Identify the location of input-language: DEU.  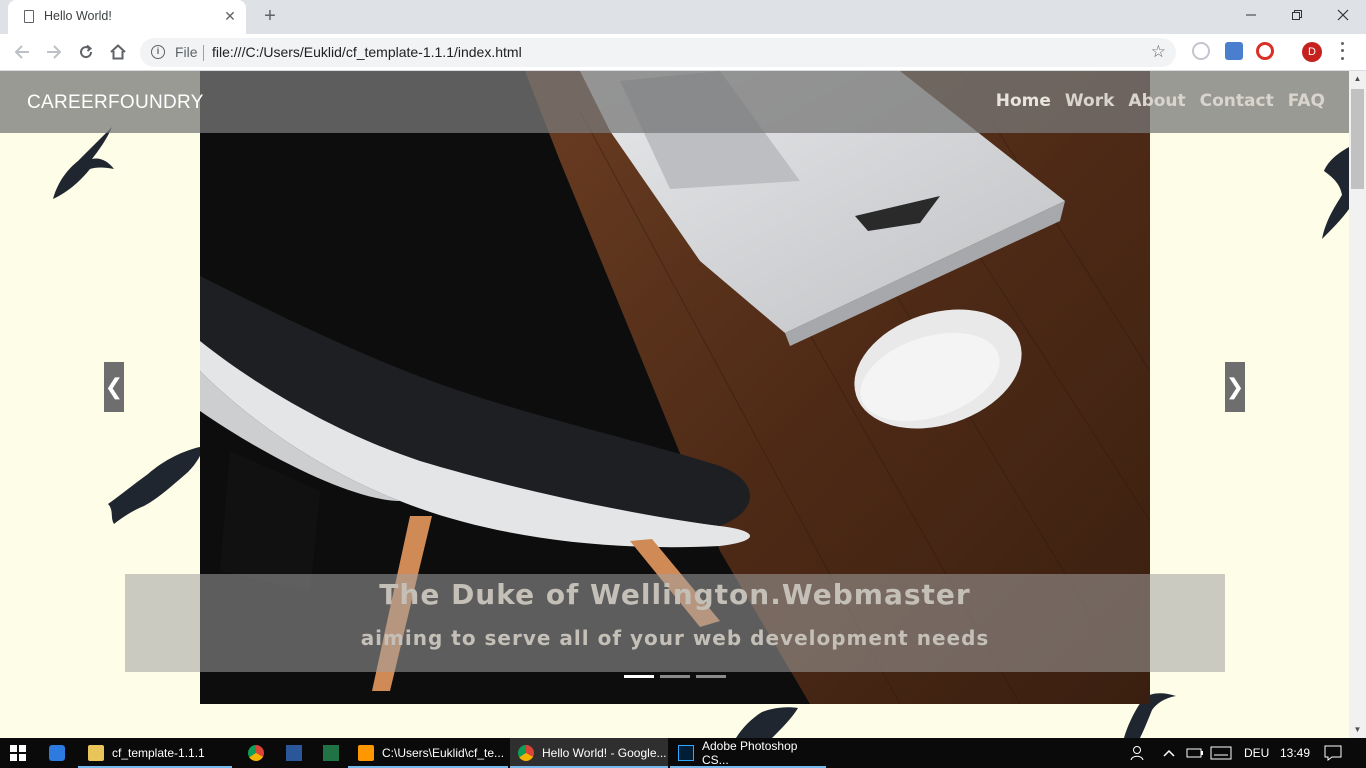
(1256, 753).